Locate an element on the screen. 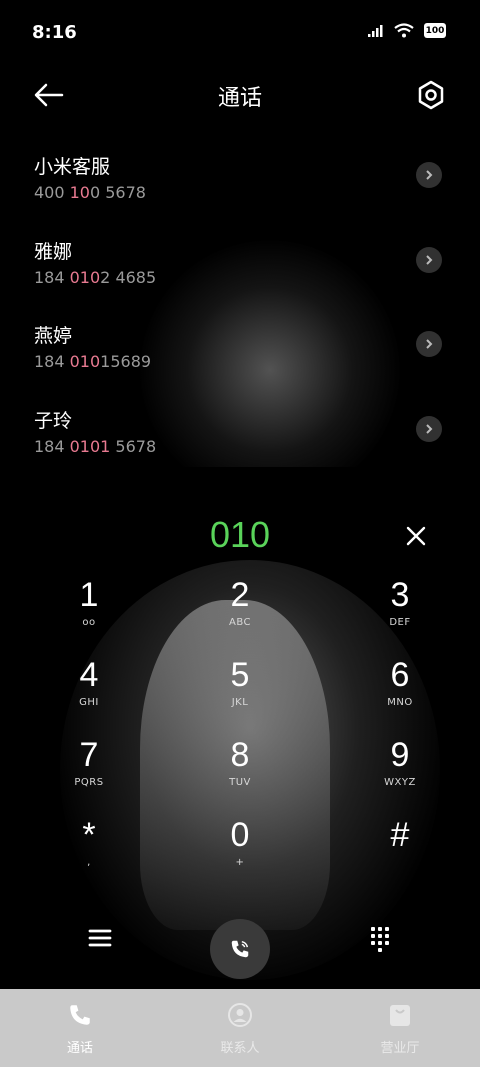  key-letters: WXYZ is located at coordinates (400, 782).